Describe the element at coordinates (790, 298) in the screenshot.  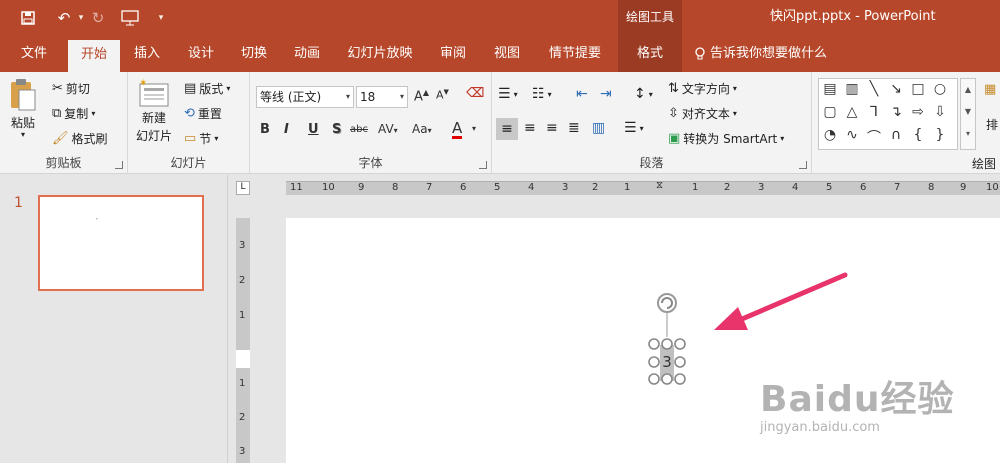
I see `annotation-arrow-shaft` at that location.